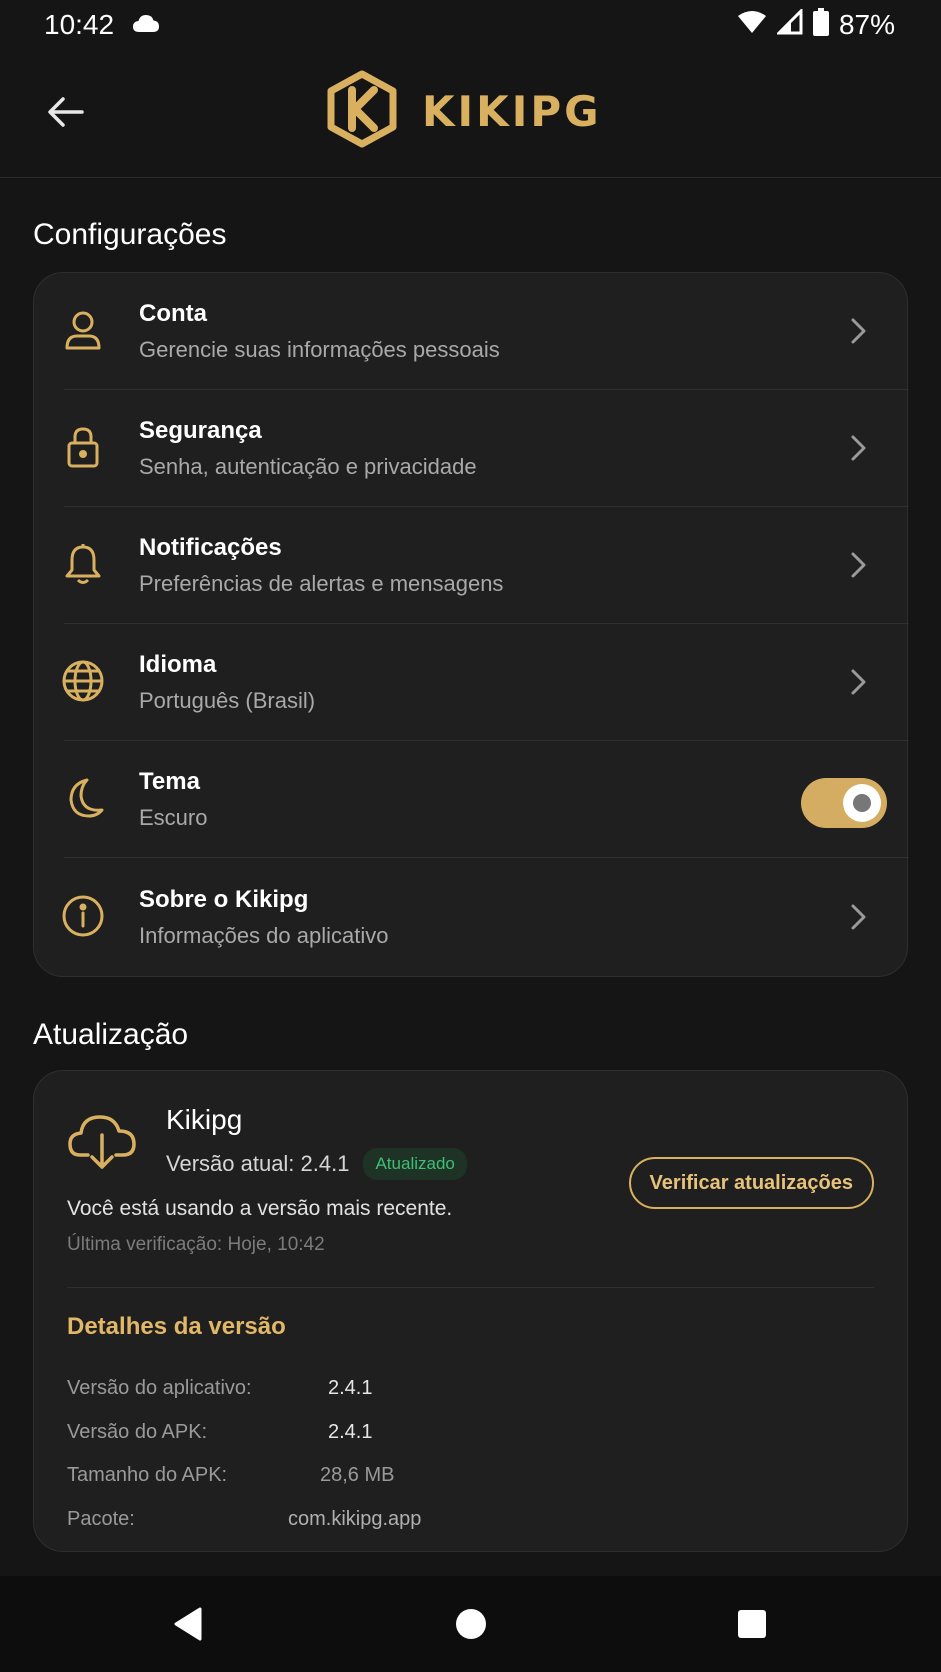 The width and height of the screenshot is (941, 1672). I want to click on bell-icon, so click(83, 564).